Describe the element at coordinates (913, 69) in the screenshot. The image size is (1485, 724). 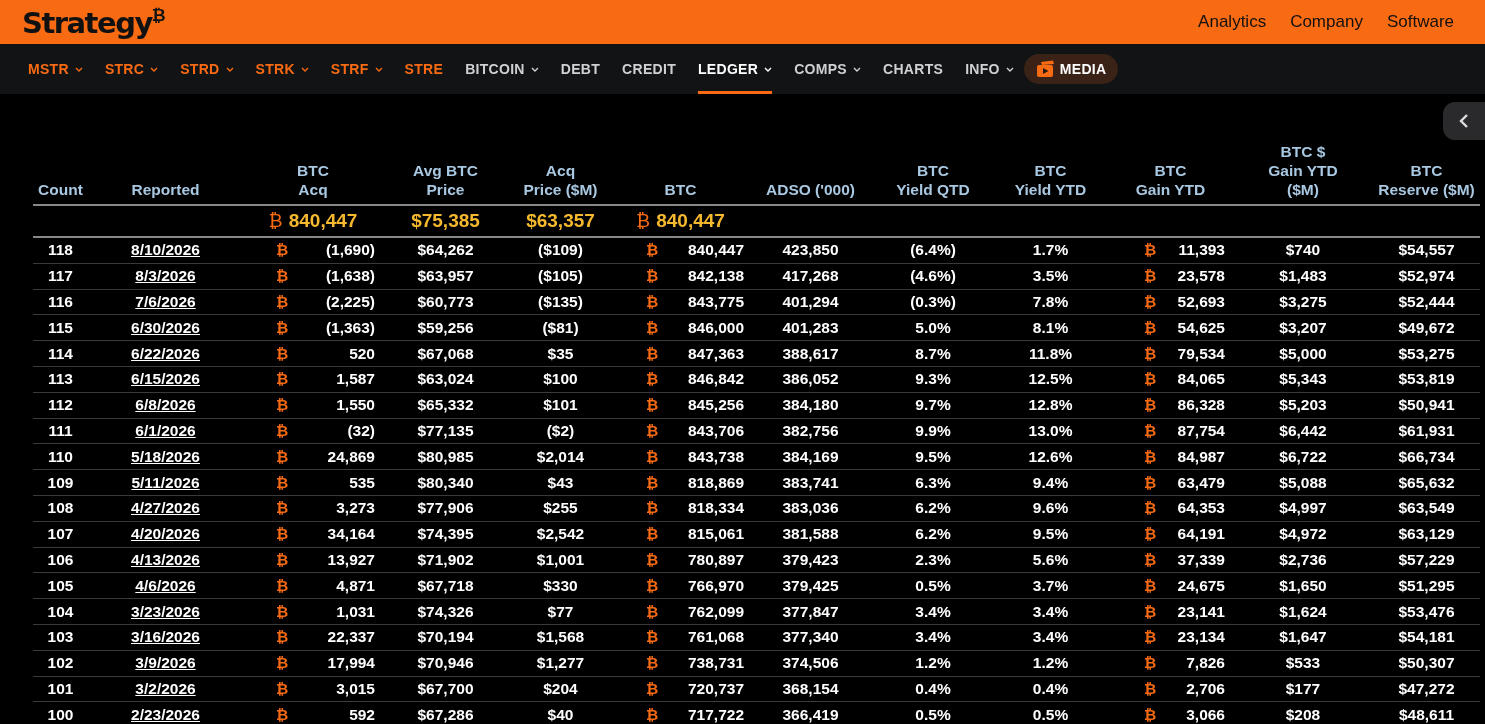
I see `nav-tab: CHARTS` at that location.